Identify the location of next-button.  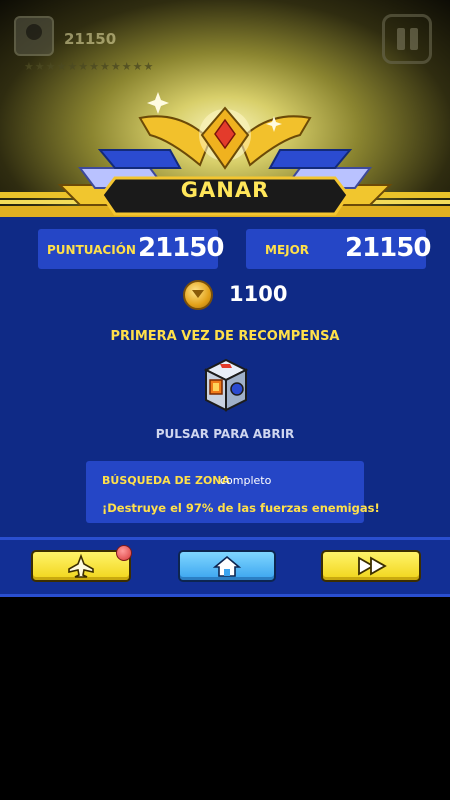
(371, 566).